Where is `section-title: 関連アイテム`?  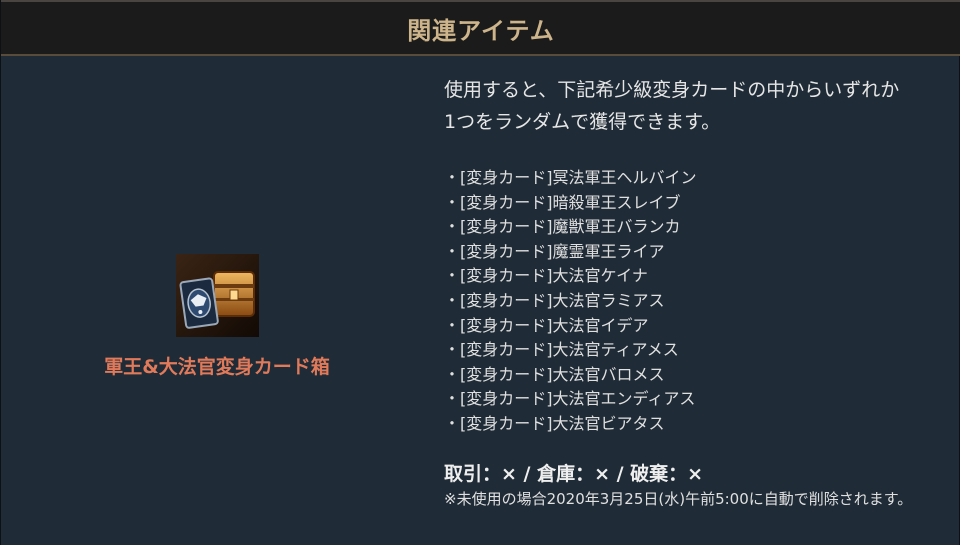
section-title: 関連アイテム is located at coordinates (481, 30).